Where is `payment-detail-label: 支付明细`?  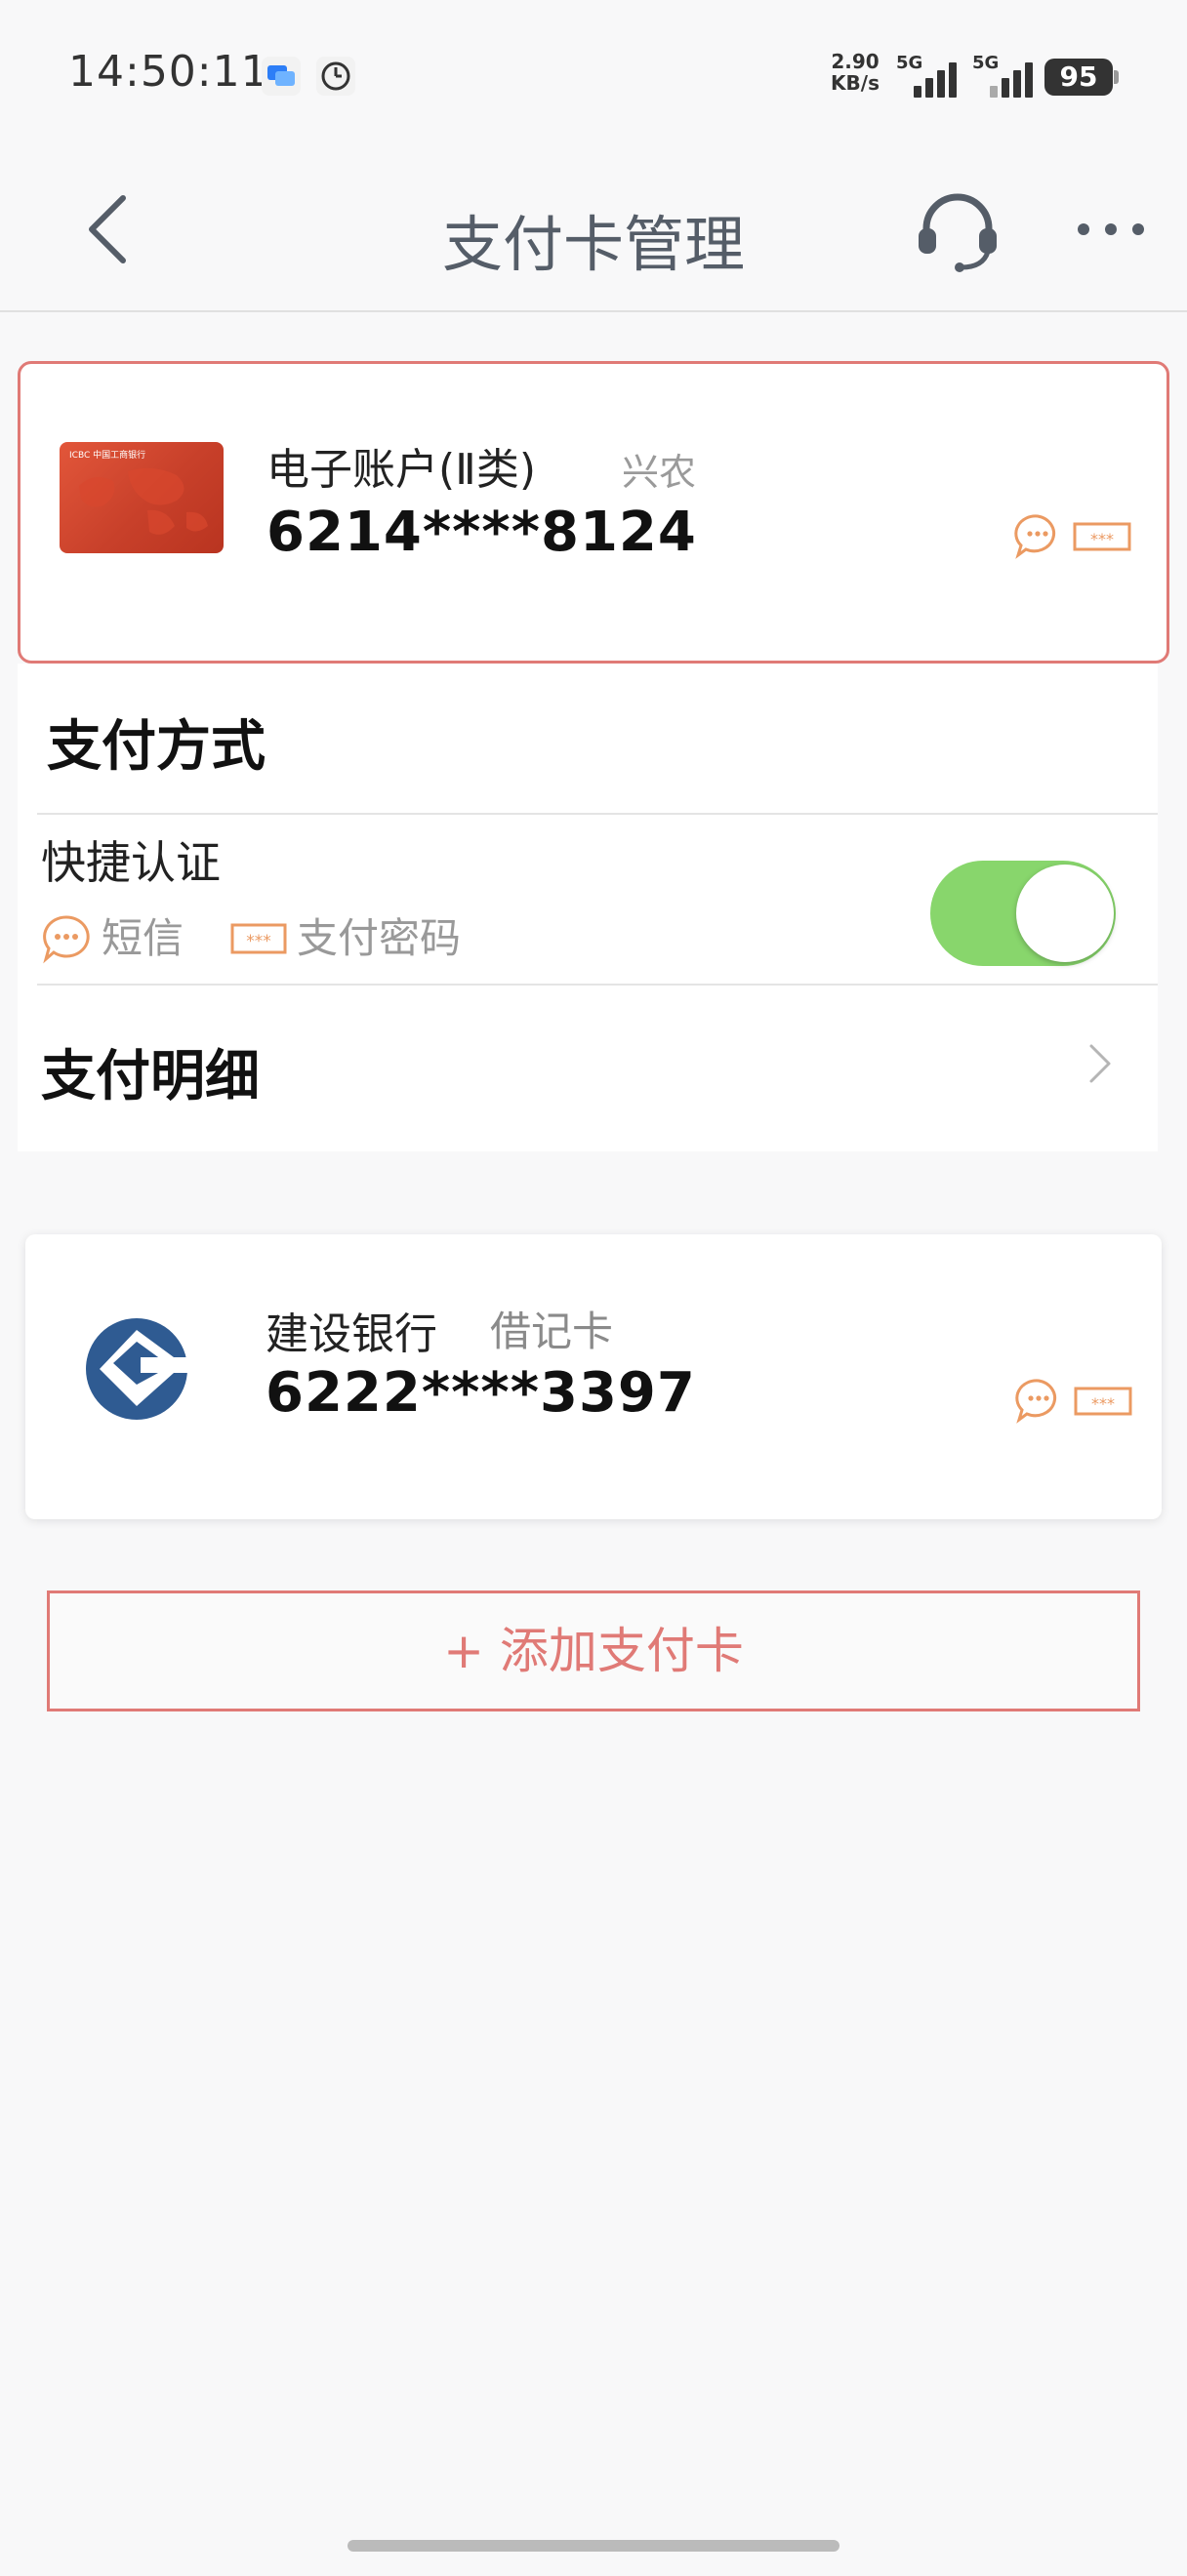 payment-detail-label: 支付明细 is located at coordinates (150, 1076).